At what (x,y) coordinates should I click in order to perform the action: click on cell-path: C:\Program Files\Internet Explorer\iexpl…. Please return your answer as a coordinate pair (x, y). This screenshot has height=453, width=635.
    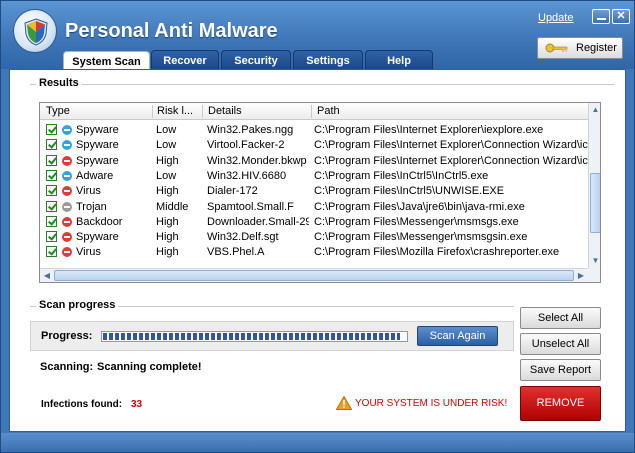
    Looking at the image, I should click on (429, 130).